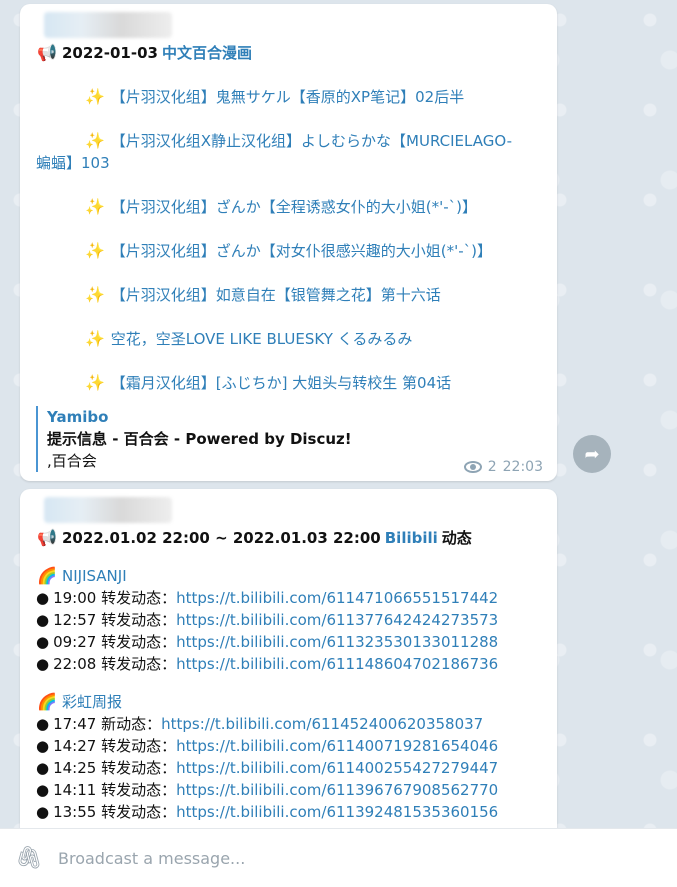 The height and width of the screenshot is (887, 677). I want to click on post-link: ✨ 空花，空圣LOVE LIKE BLUESKY くるみるみ, so click(289, 339).